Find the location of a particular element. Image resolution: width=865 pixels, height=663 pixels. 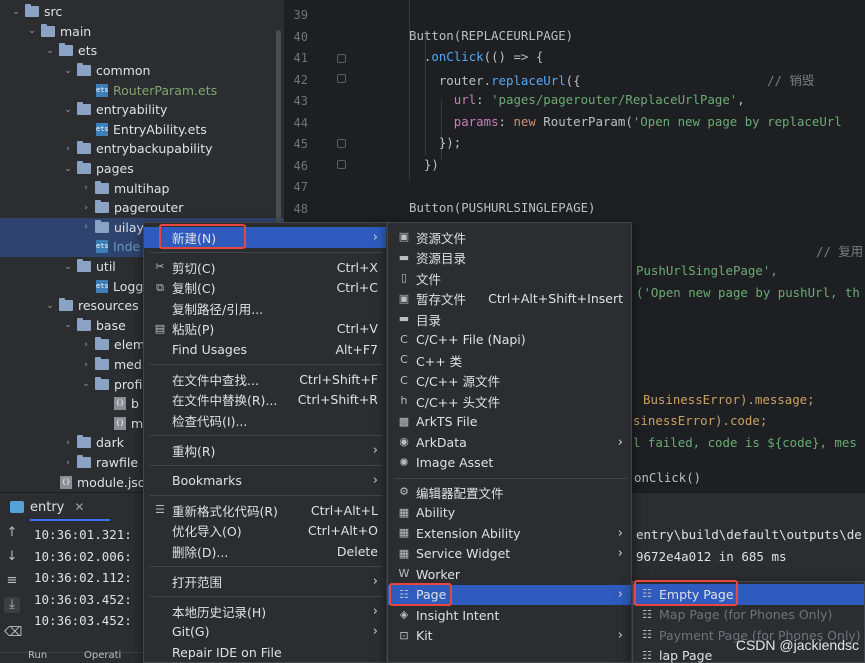

menu-item: ▤ 粘贴(P) Ctrl+V is located at coordinates (265, 329).